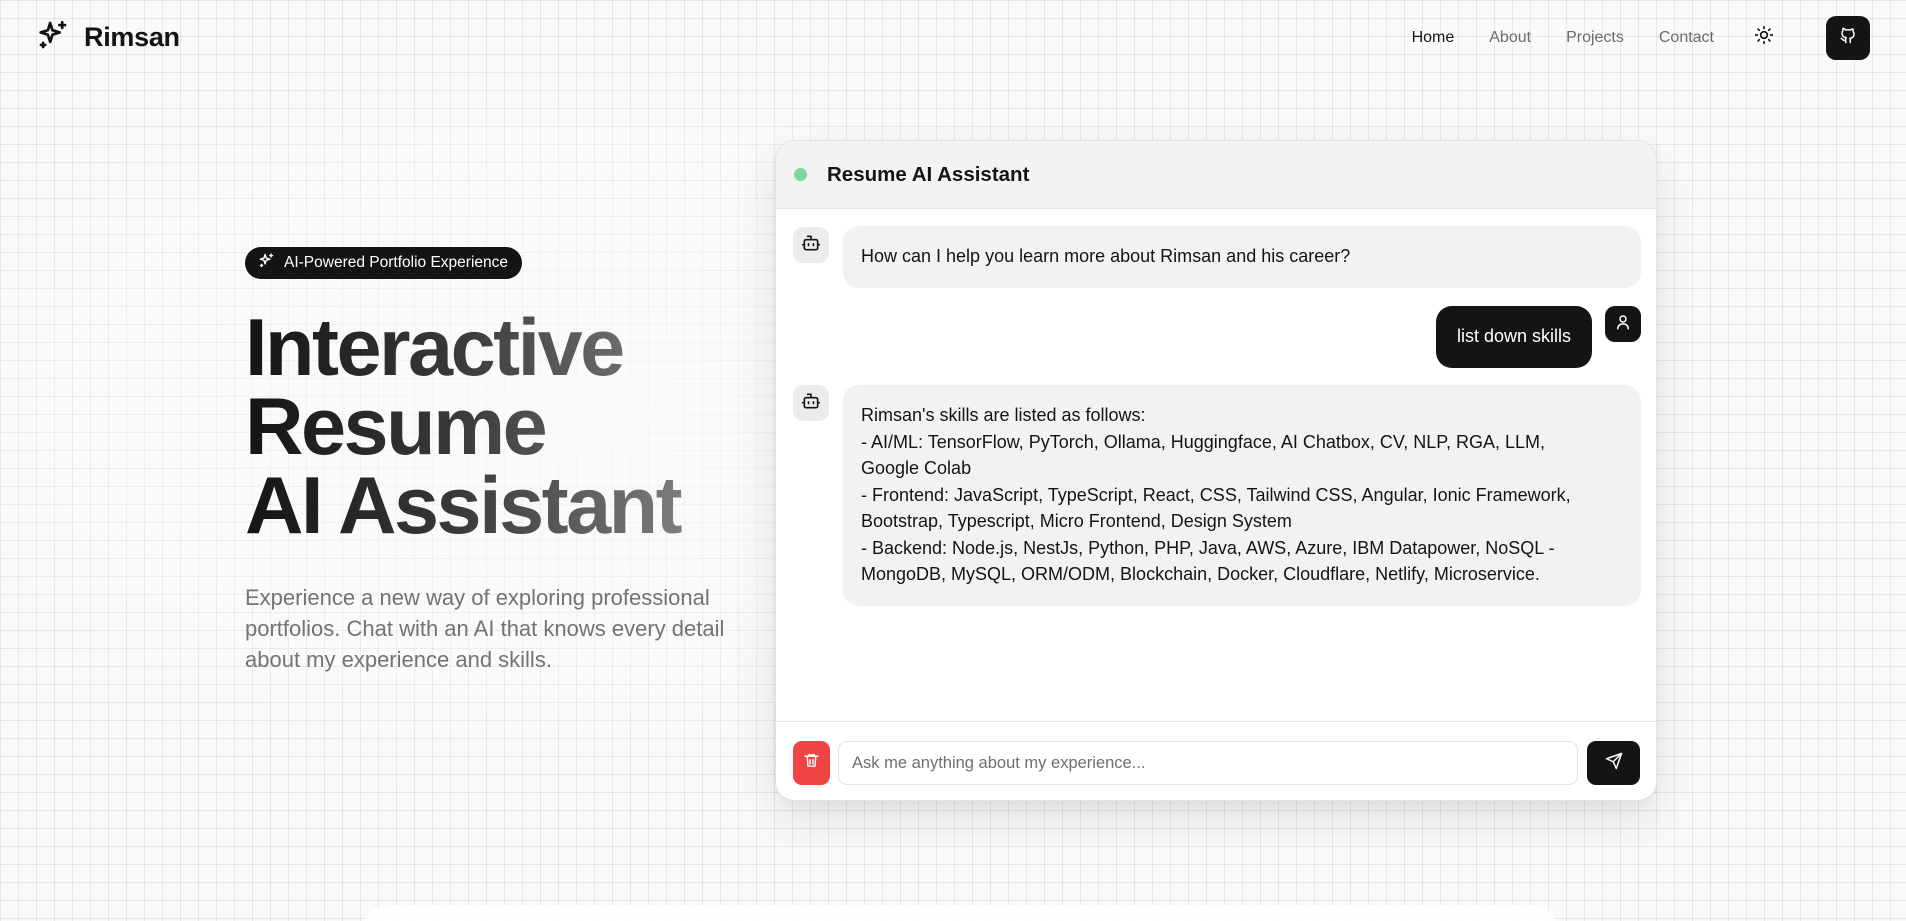  What do you see at coordinates (1510, 38) in the screenshot?
I see `nav-about: About` at bounding box center [1510, 38].